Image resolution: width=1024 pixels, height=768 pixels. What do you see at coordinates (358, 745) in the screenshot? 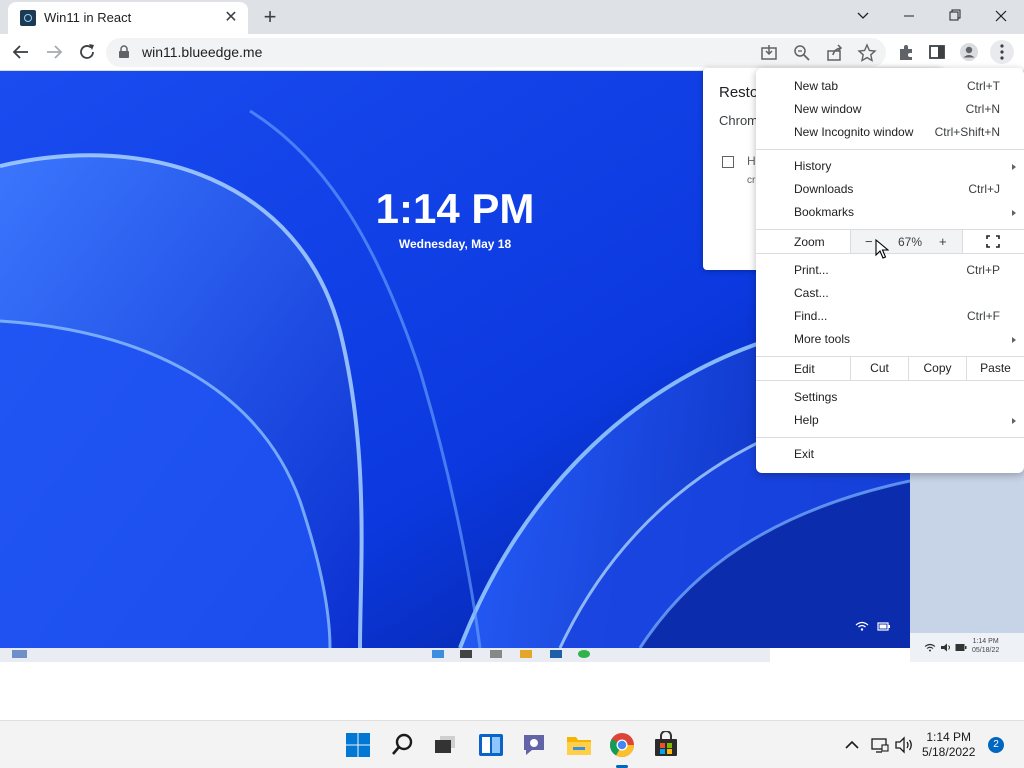
I see `start-button` at bounding box center [358, 745].